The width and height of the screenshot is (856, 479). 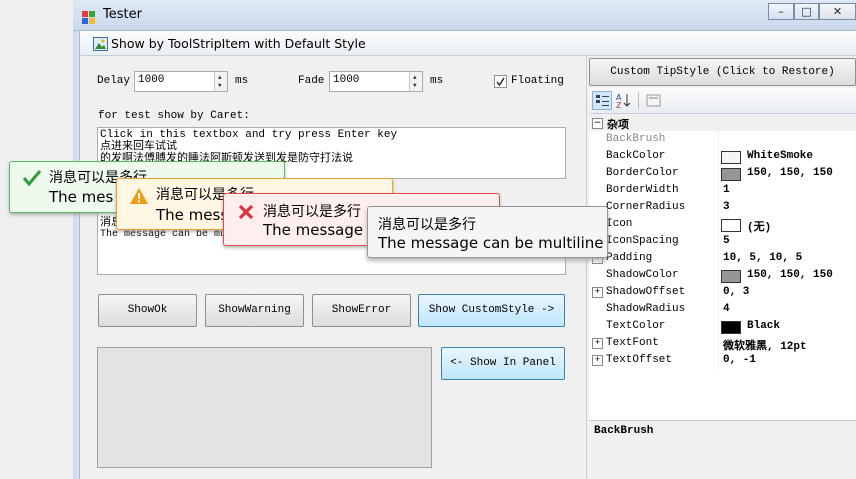 I want to click on property-row: + TextFont 微软雅黑, 12pt, so click(x=722, y=344).